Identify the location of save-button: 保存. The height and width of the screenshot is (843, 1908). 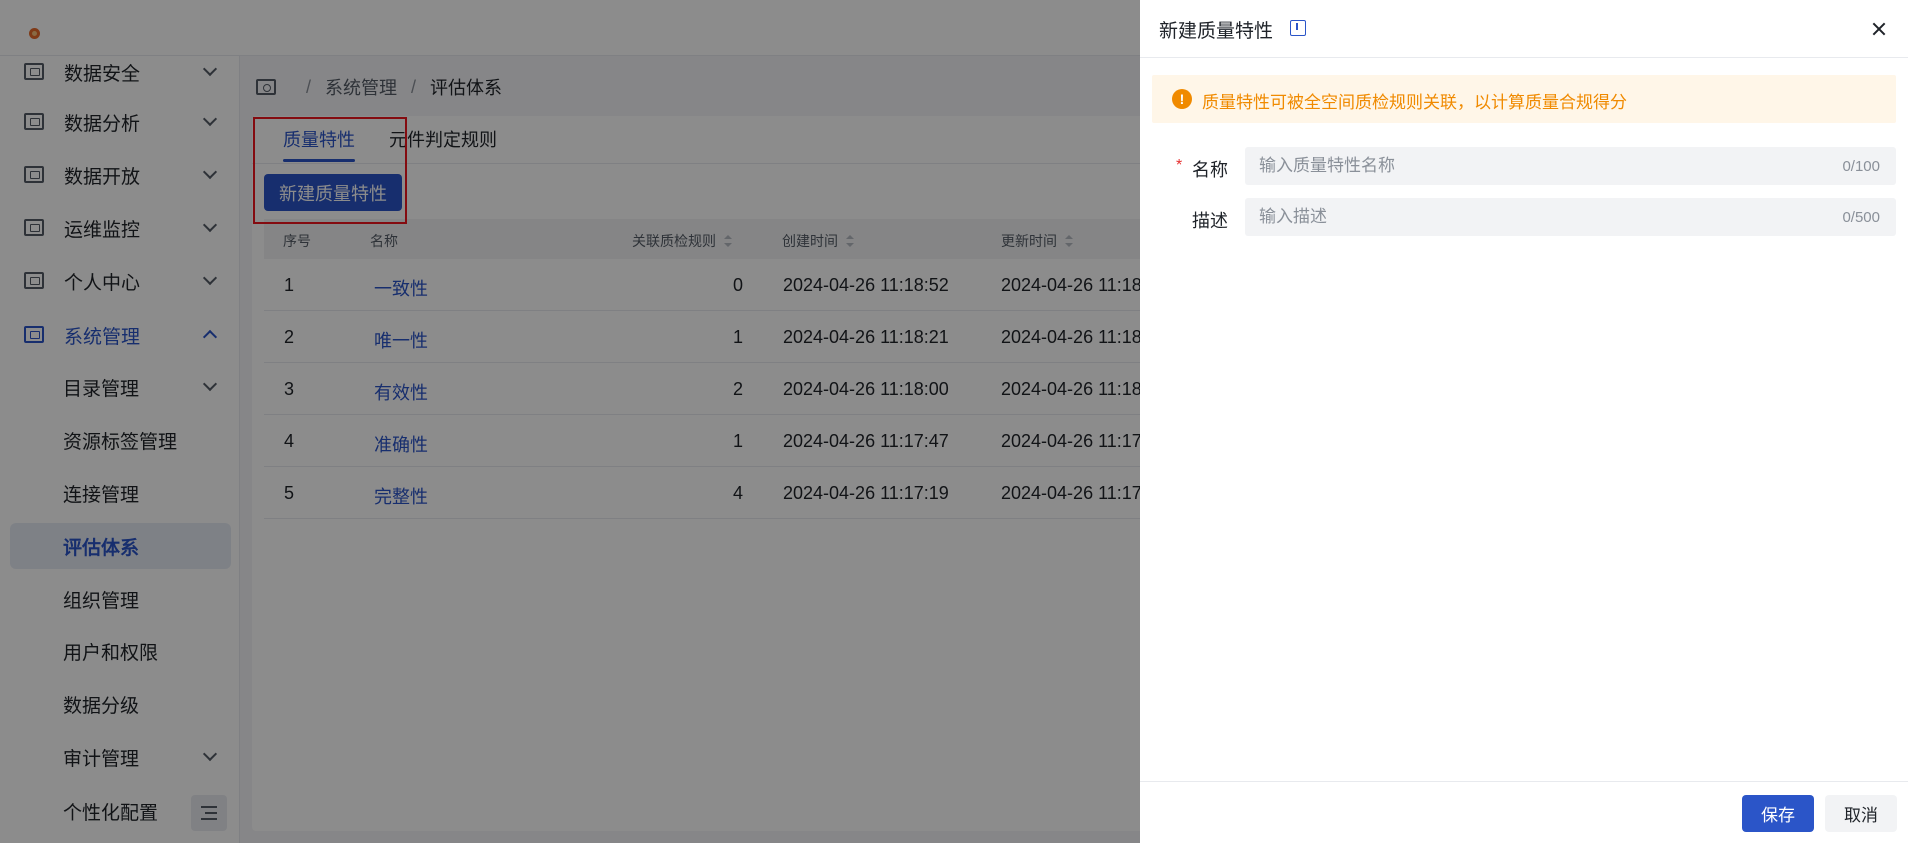
(1778, 813).